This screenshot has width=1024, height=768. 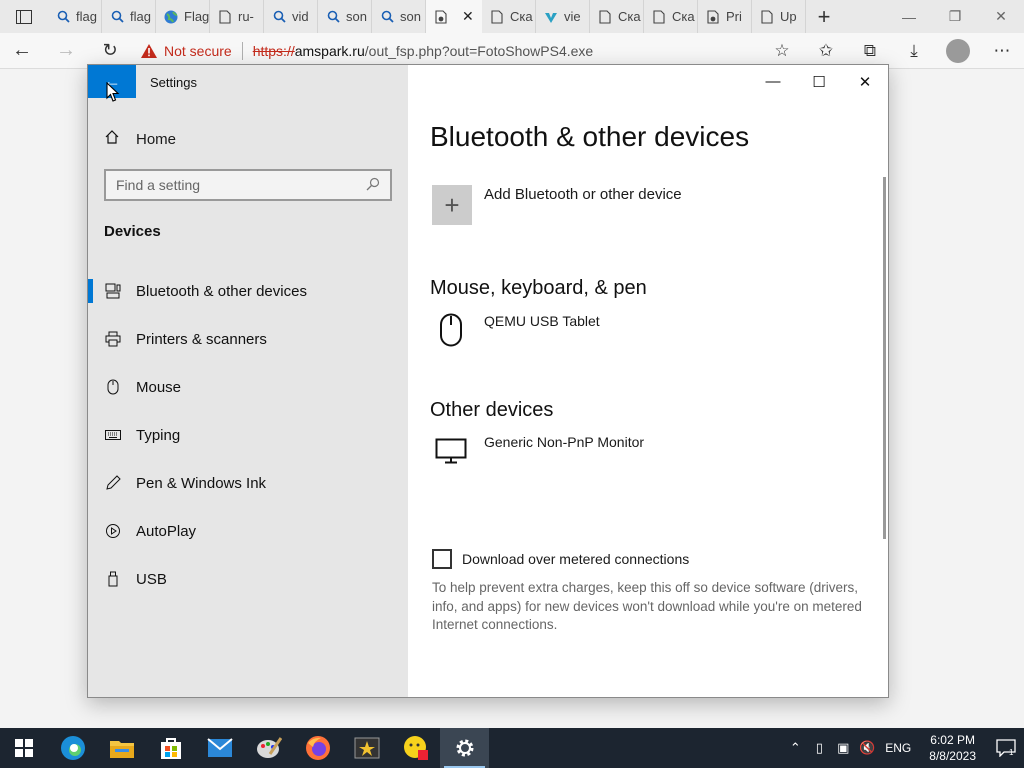 What do you see at coordinates (576, 559) in the screenshot?
I see `metered-label: Download over metered connections` at bounding box center [576, 559].